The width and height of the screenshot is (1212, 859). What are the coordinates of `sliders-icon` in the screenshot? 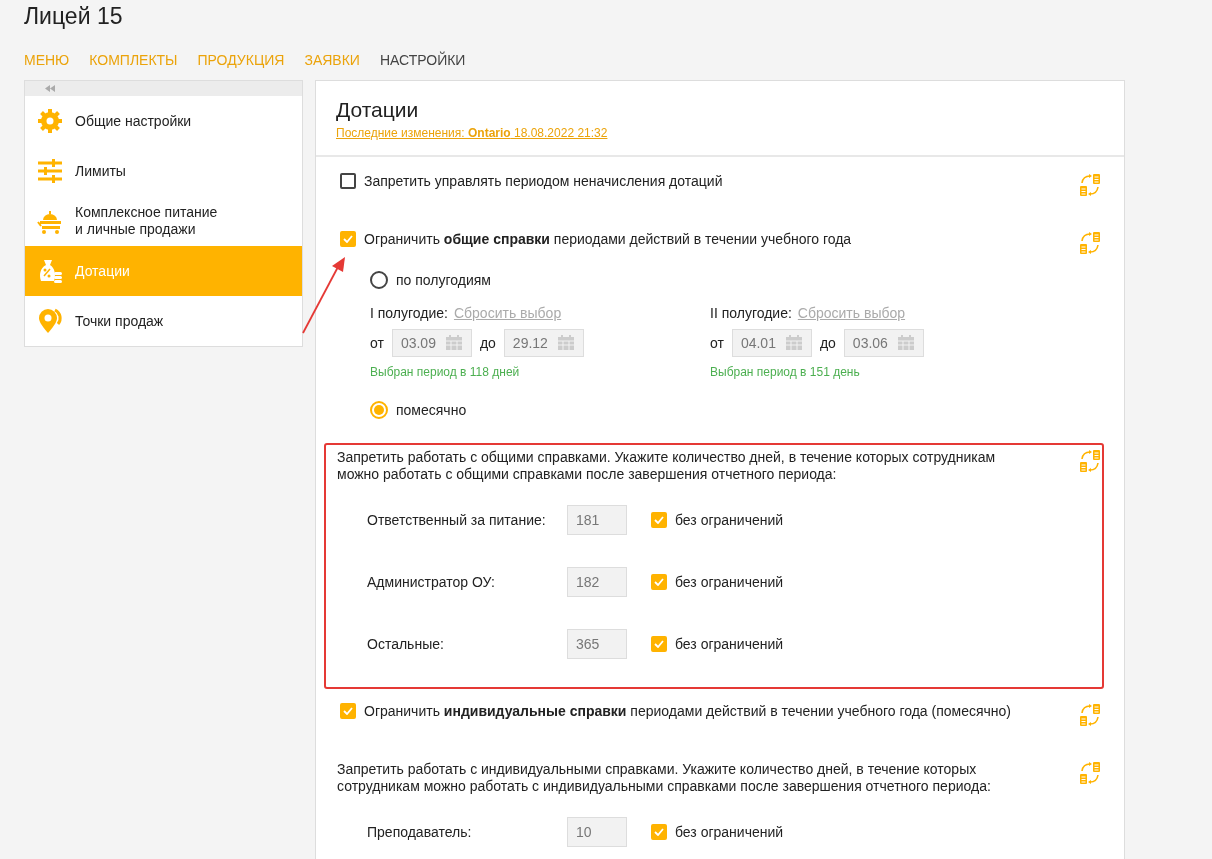 It's located at (50, 171).